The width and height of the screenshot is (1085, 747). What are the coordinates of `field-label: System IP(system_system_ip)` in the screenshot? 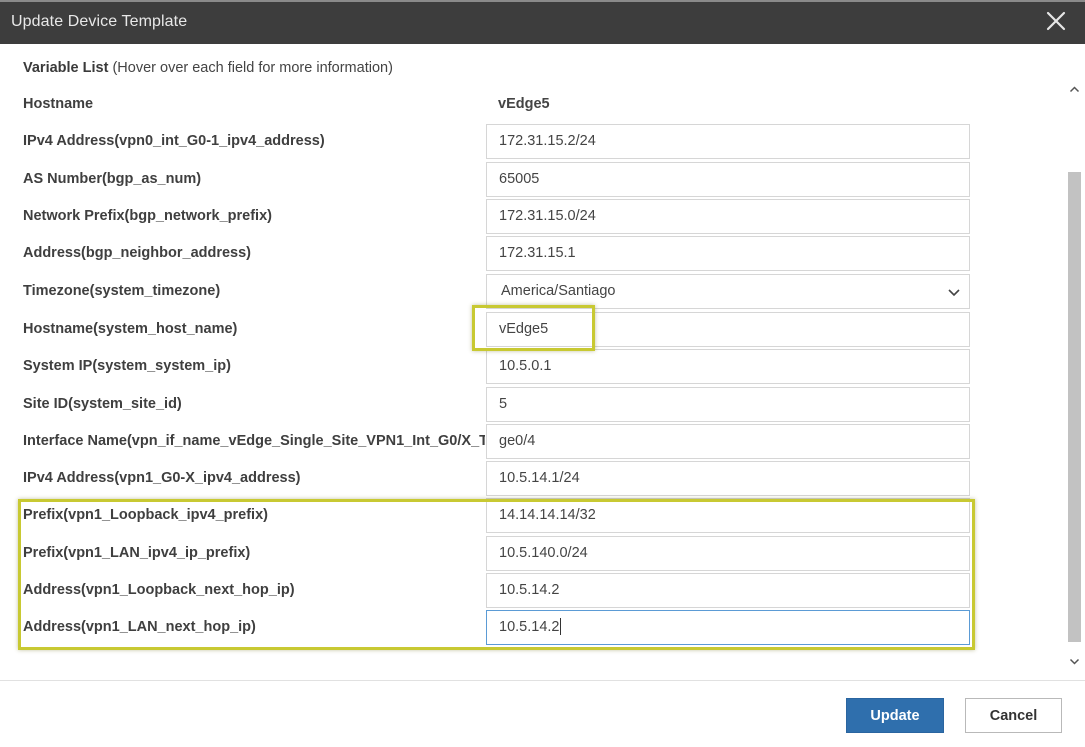 It's located at (127, 366).